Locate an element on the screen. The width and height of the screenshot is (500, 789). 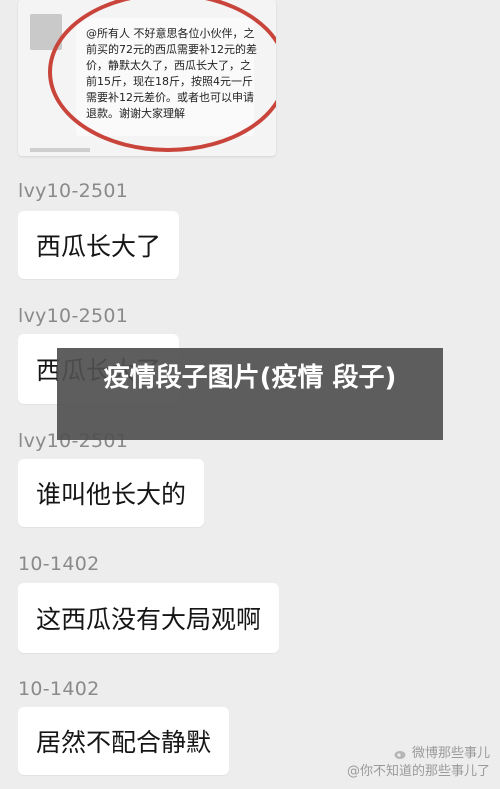
watermark-line1: 微博那些事儿 is located at coordinates (450, 753).